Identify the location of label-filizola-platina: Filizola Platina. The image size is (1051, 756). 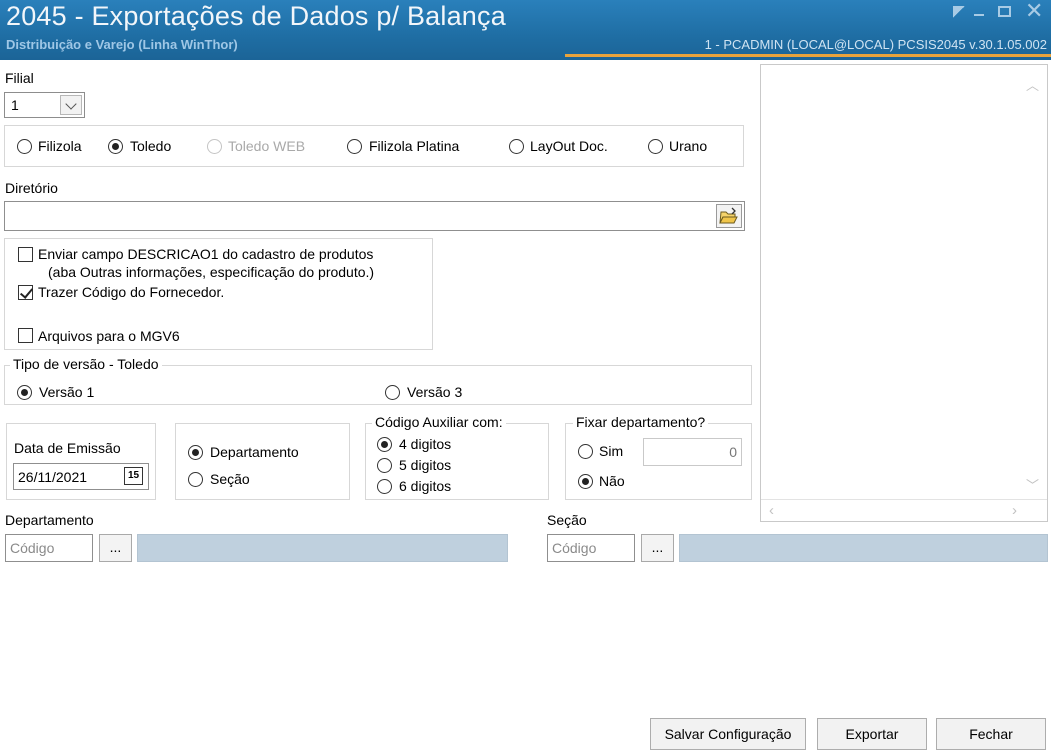
(414, 146).